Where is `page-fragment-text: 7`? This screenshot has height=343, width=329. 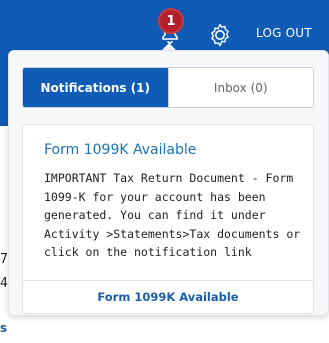 page-fragment-text: 7 is located at coordinates (4, 259).